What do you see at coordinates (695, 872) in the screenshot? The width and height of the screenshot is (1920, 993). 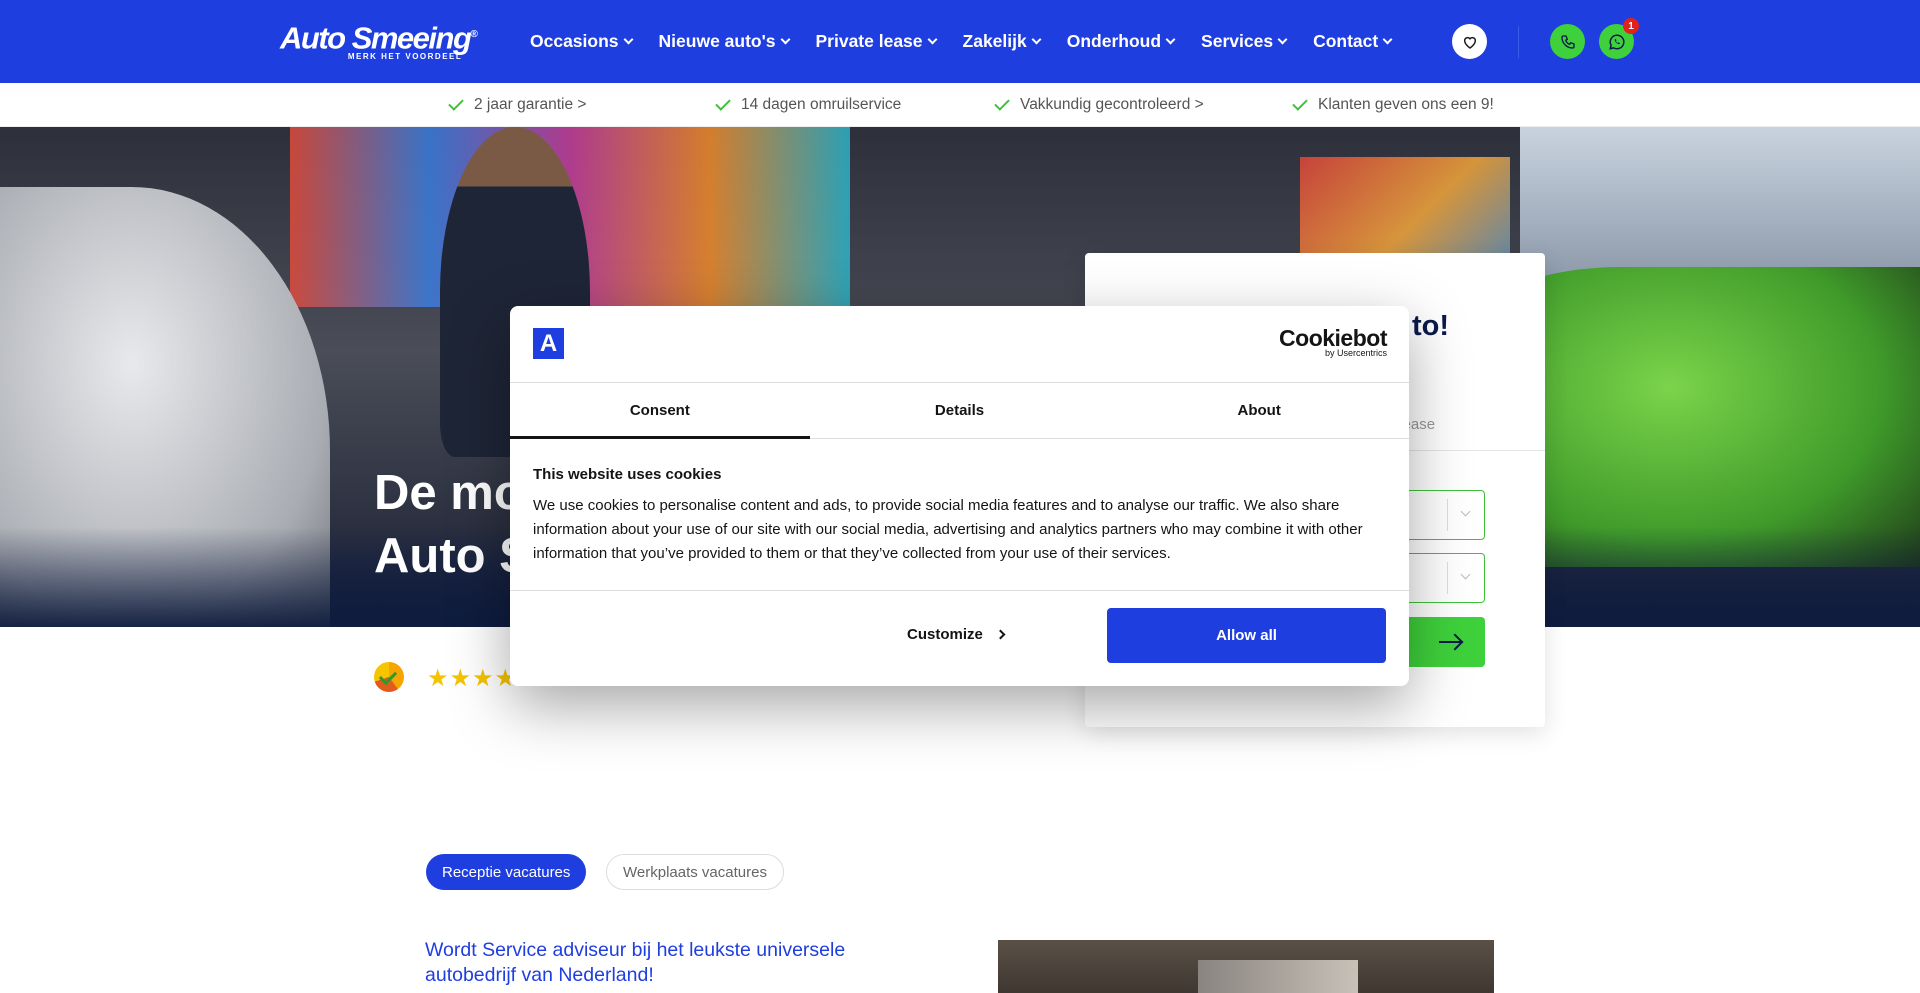 I see `tab-werkplaats-vacatures: Werkplaats vacatures` at bounding box center [695, 872].